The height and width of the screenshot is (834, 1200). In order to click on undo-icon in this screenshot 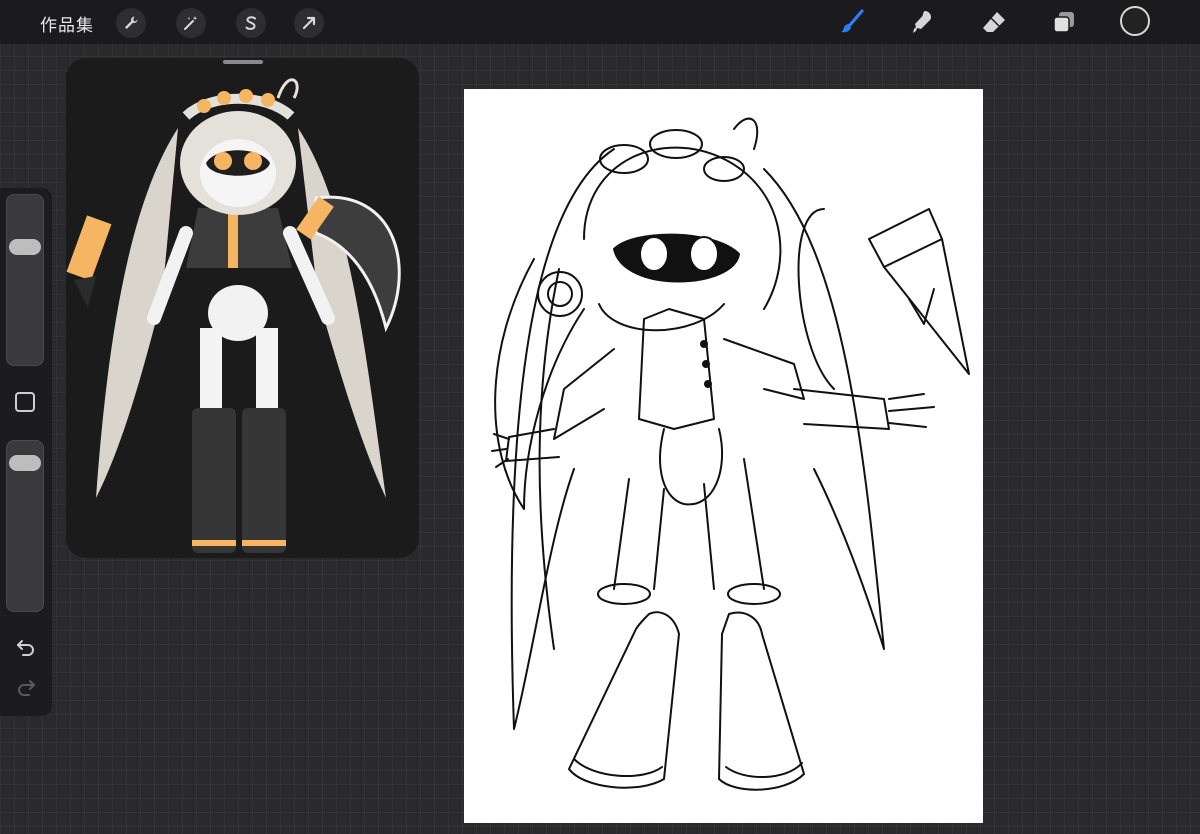, I will do `click(26, 648)`.